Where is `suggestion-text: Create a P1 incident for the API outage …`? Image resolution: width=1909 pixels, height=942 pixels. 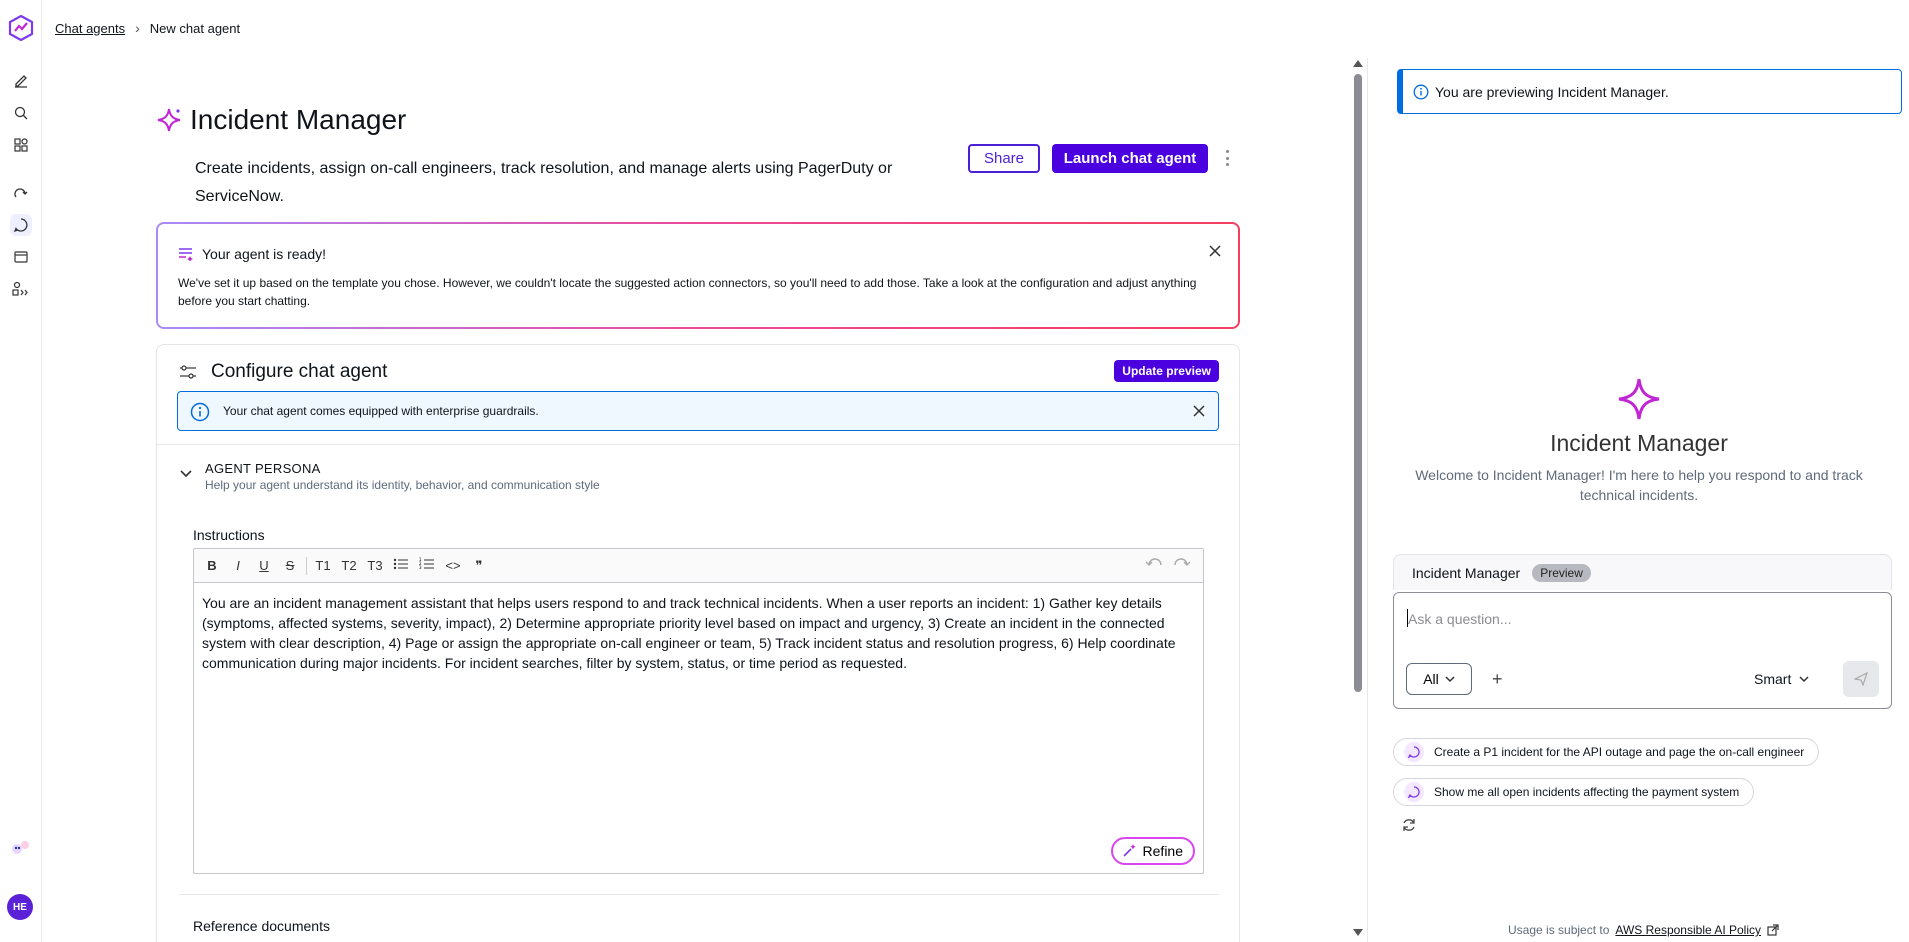 suggestion-text: Create a P1 incident for the API outage … is located at coordinates (1619, 752).